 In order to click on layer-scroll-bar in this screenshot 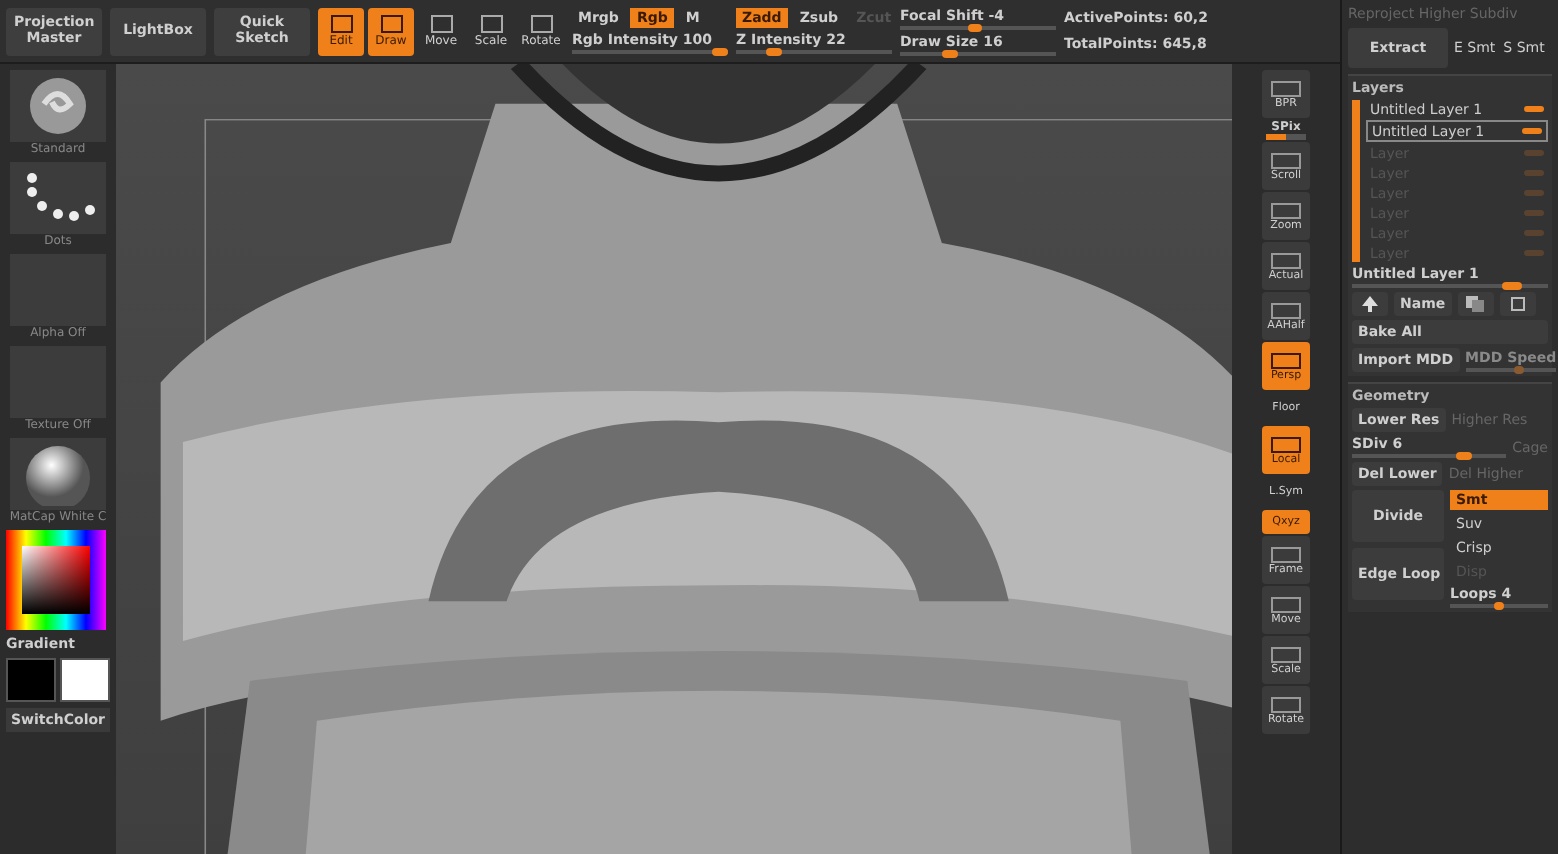, I will do `click(1356, 181)`.